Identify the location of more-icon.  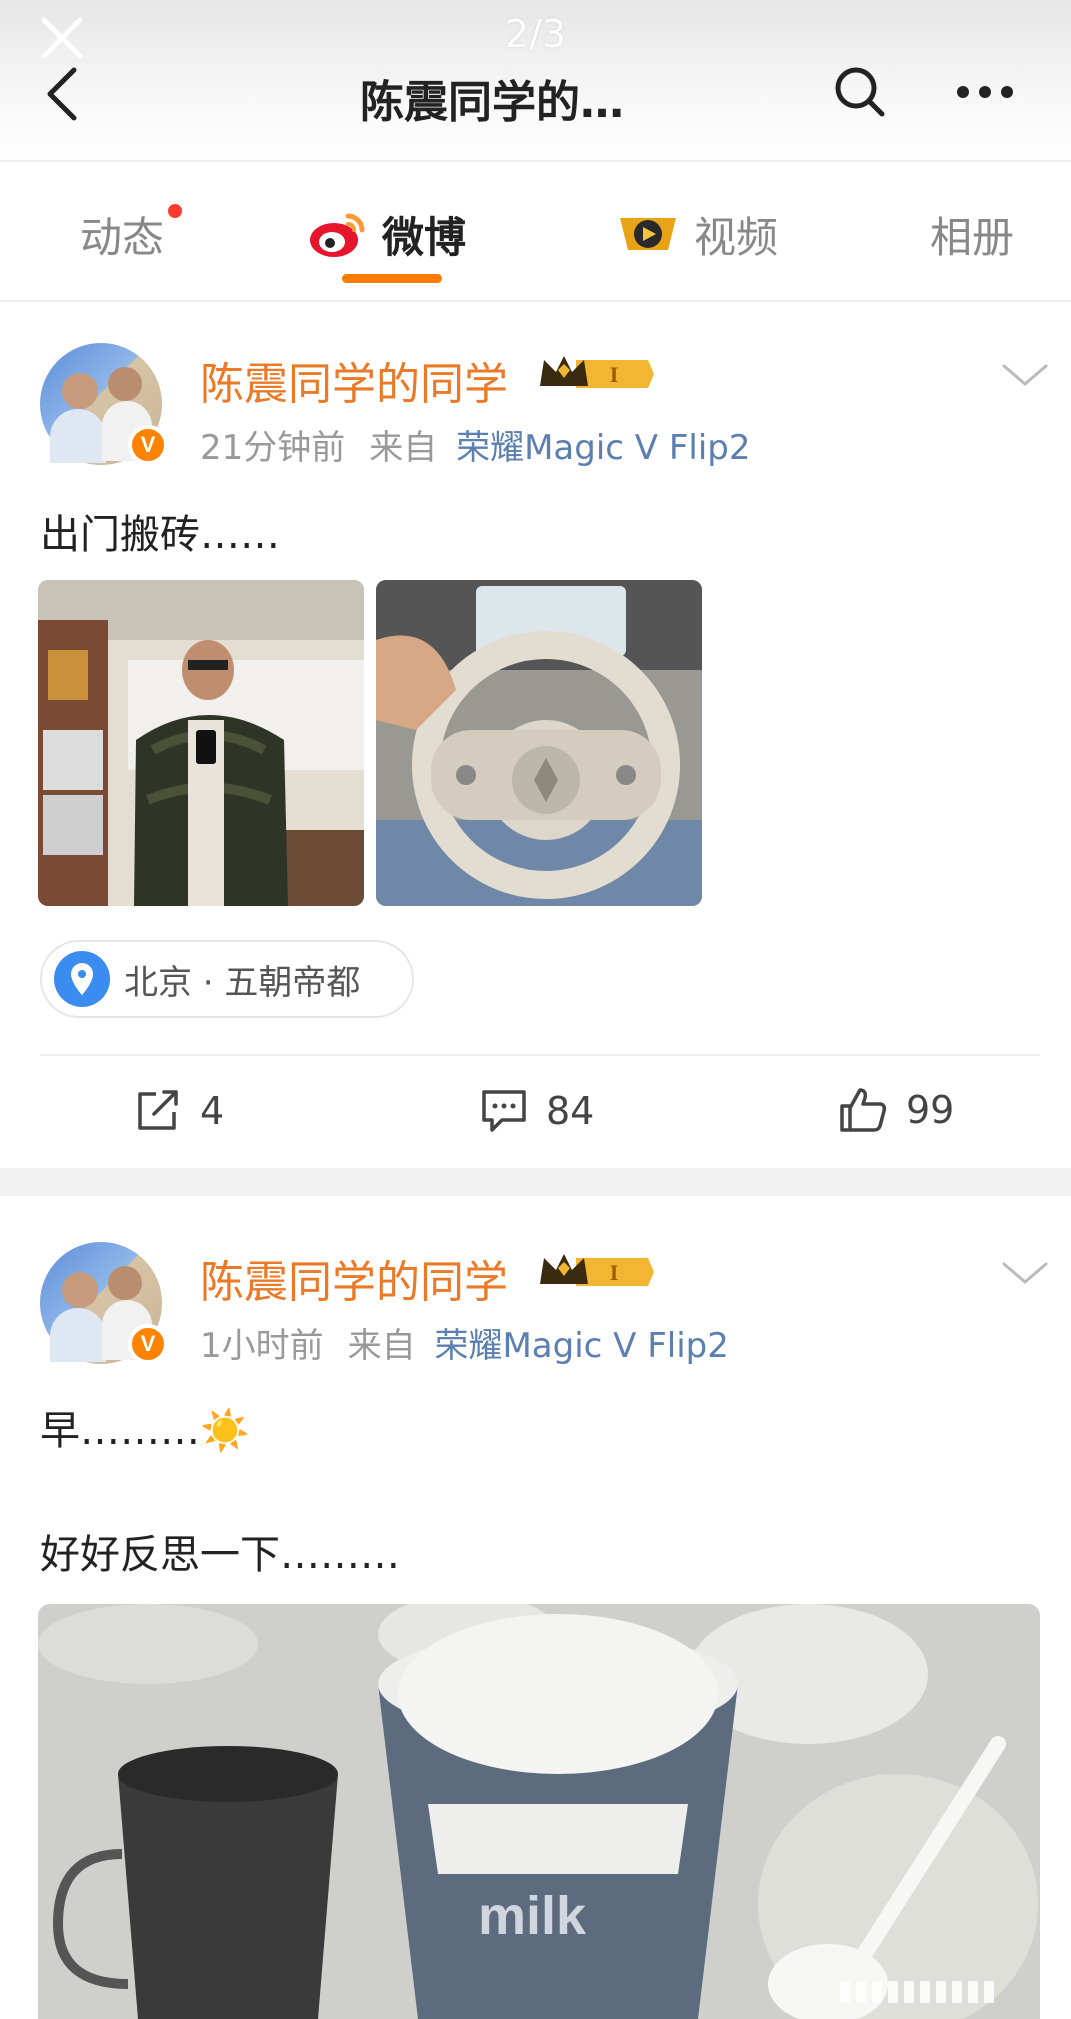
(985, 92).